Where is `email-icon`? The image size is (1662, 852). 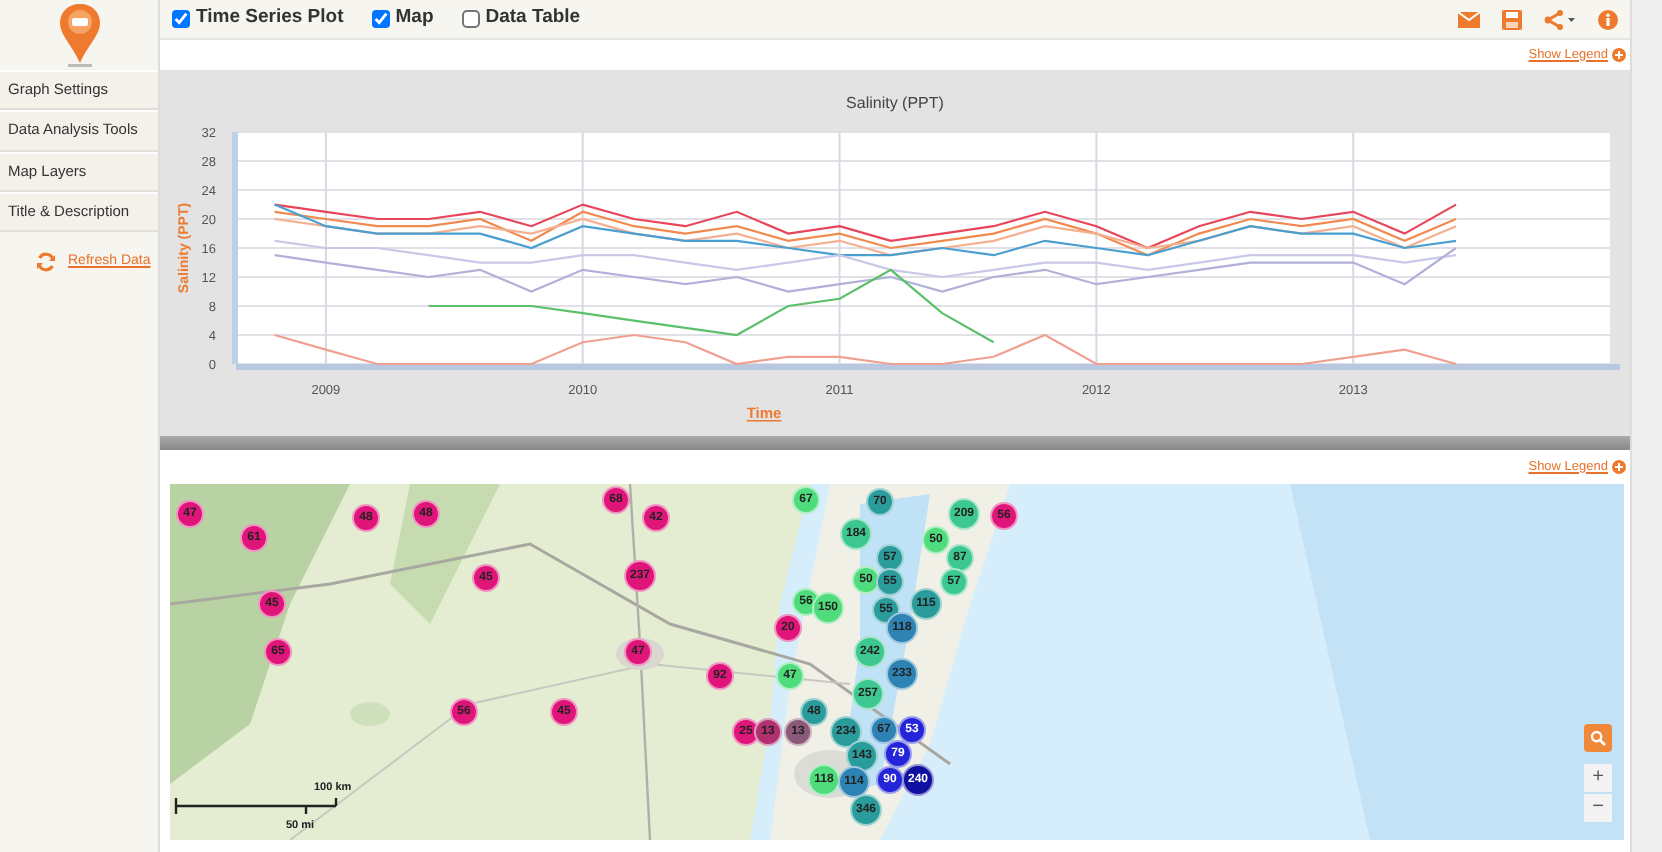
email-icon is located at coordinates (1469, 19).